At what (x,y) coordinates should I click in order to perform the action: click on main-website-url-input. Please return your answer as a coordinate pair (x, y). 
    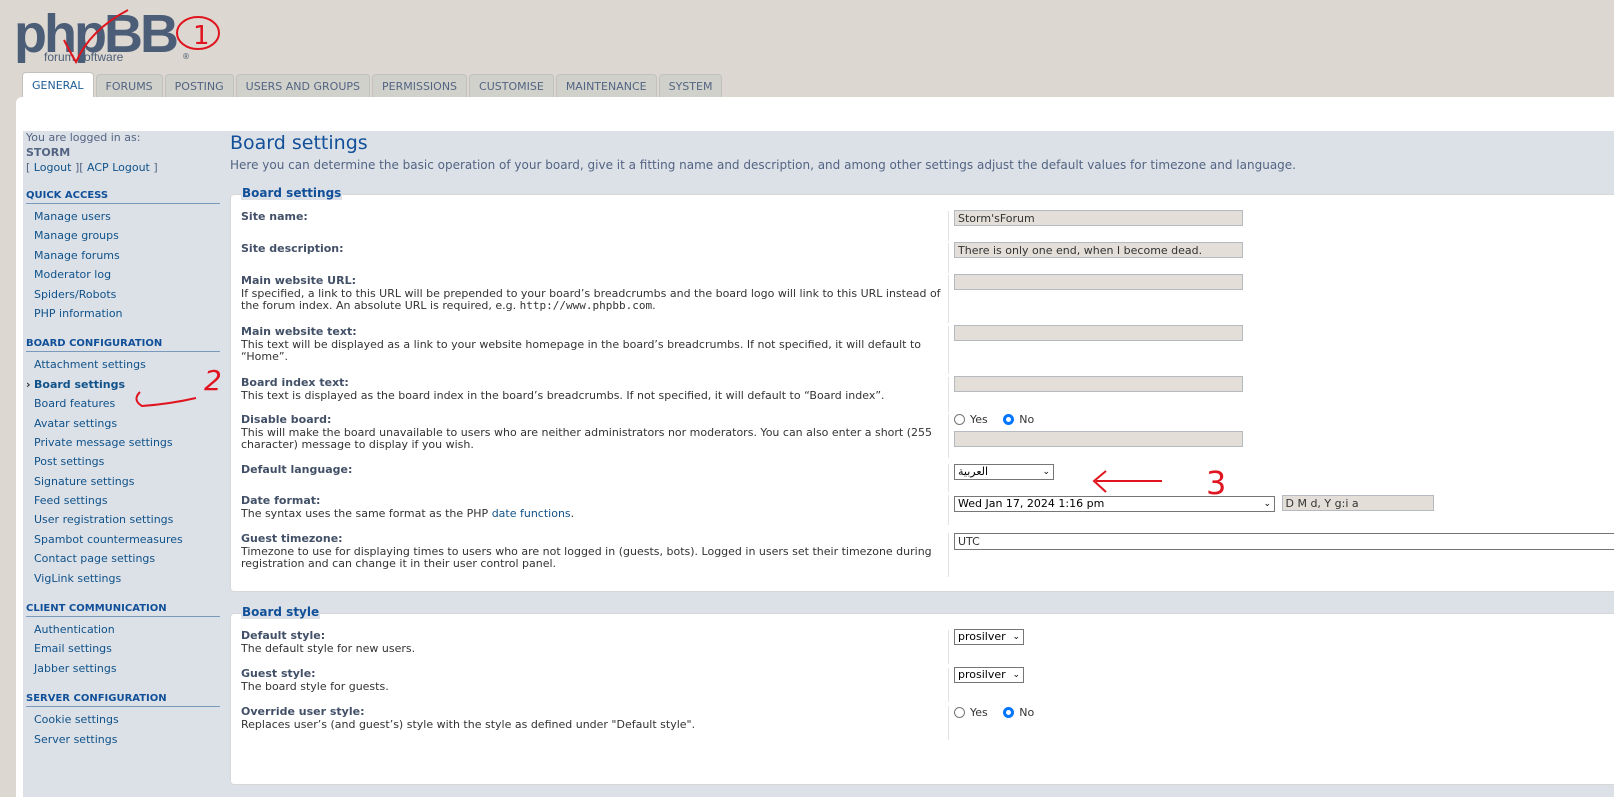
    Looking at the image, I should click on (1098, 282).